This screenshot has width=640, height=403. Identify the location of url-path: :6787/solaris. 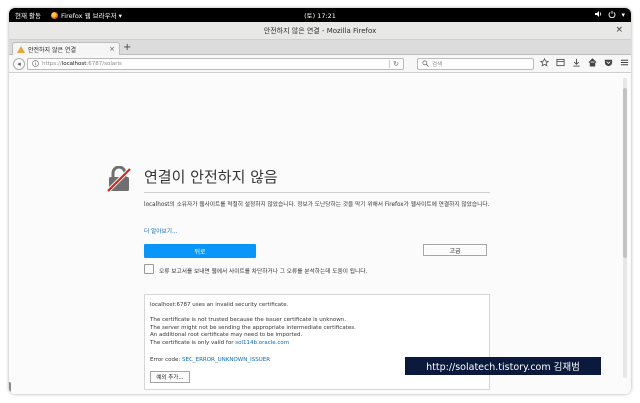
(104, 64).